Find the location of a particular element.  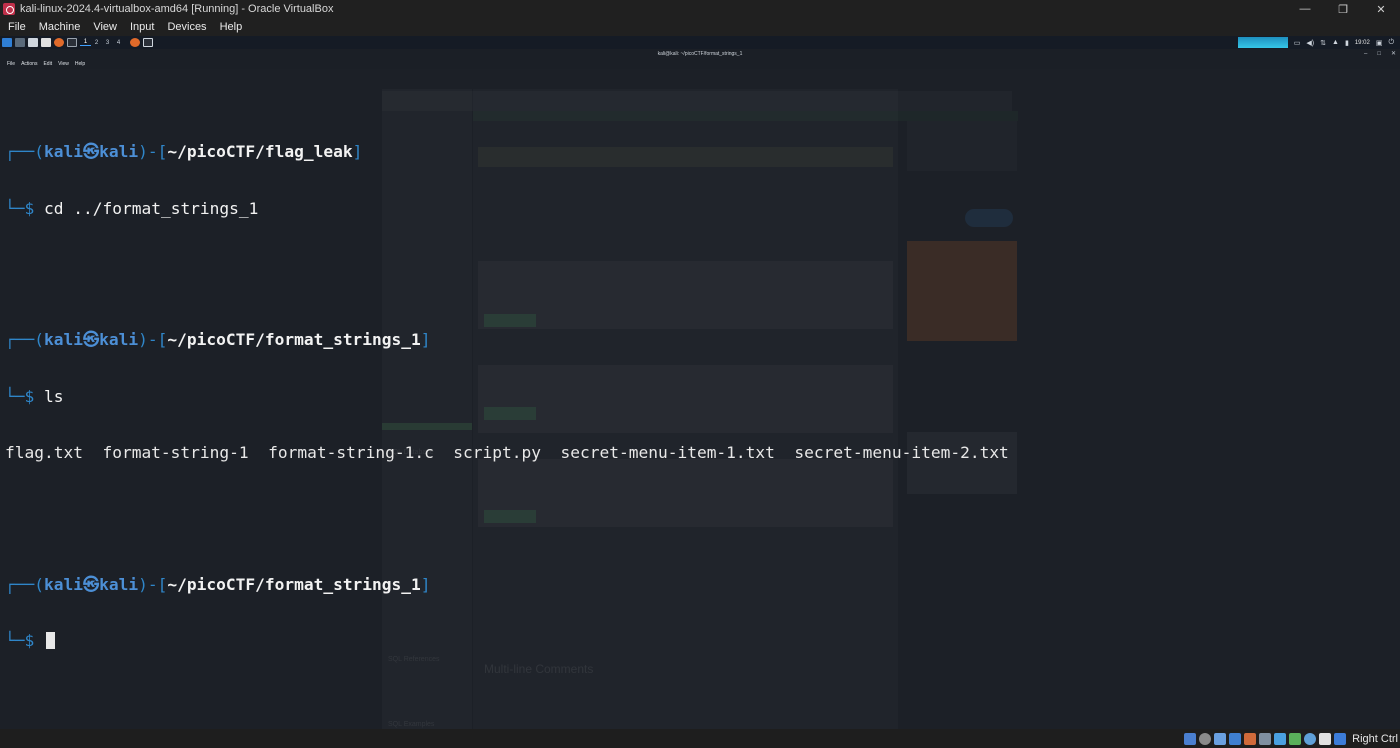

menu-machine: Machine is located at coordinates (60, 27).